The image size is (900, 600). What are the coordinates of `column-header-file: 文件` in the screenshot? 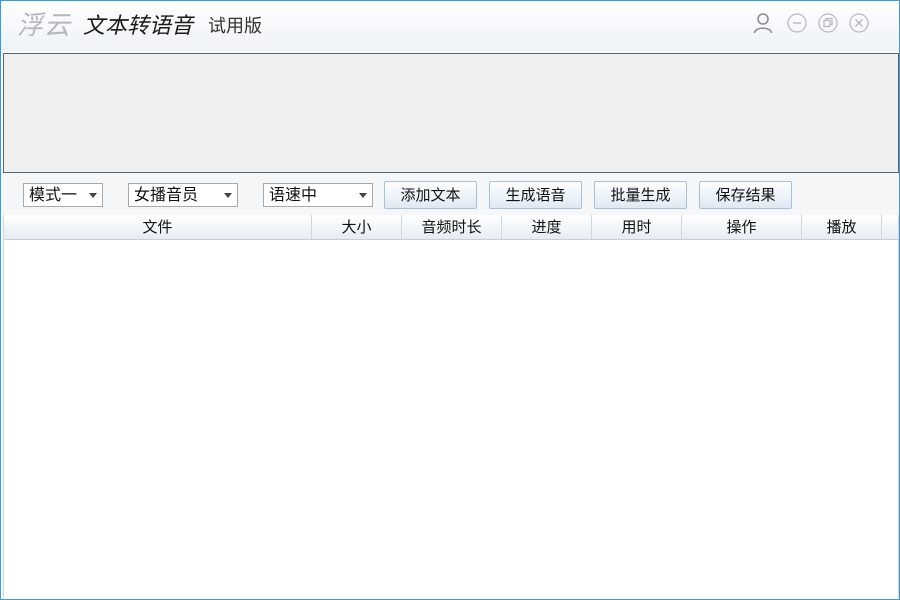 It's located at (158, 227).